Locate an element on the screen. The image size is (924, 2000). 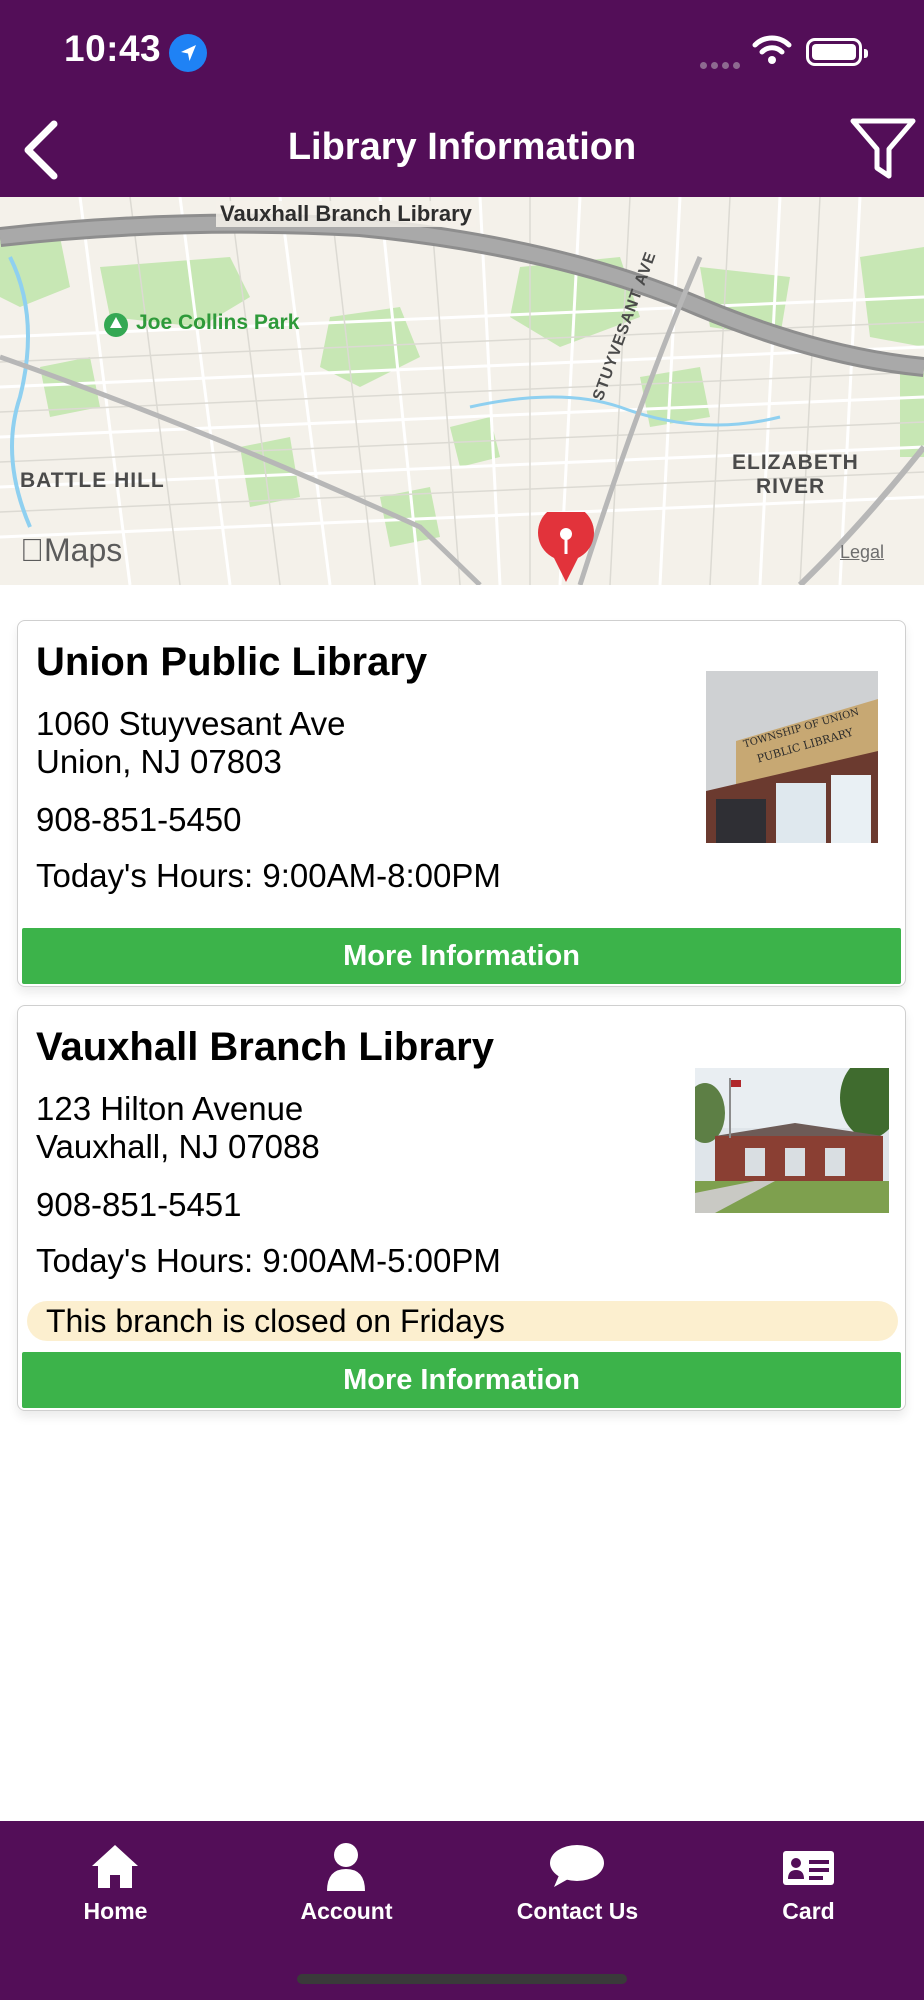
maps-attribution: Maps is located at coordinates (71, 550).